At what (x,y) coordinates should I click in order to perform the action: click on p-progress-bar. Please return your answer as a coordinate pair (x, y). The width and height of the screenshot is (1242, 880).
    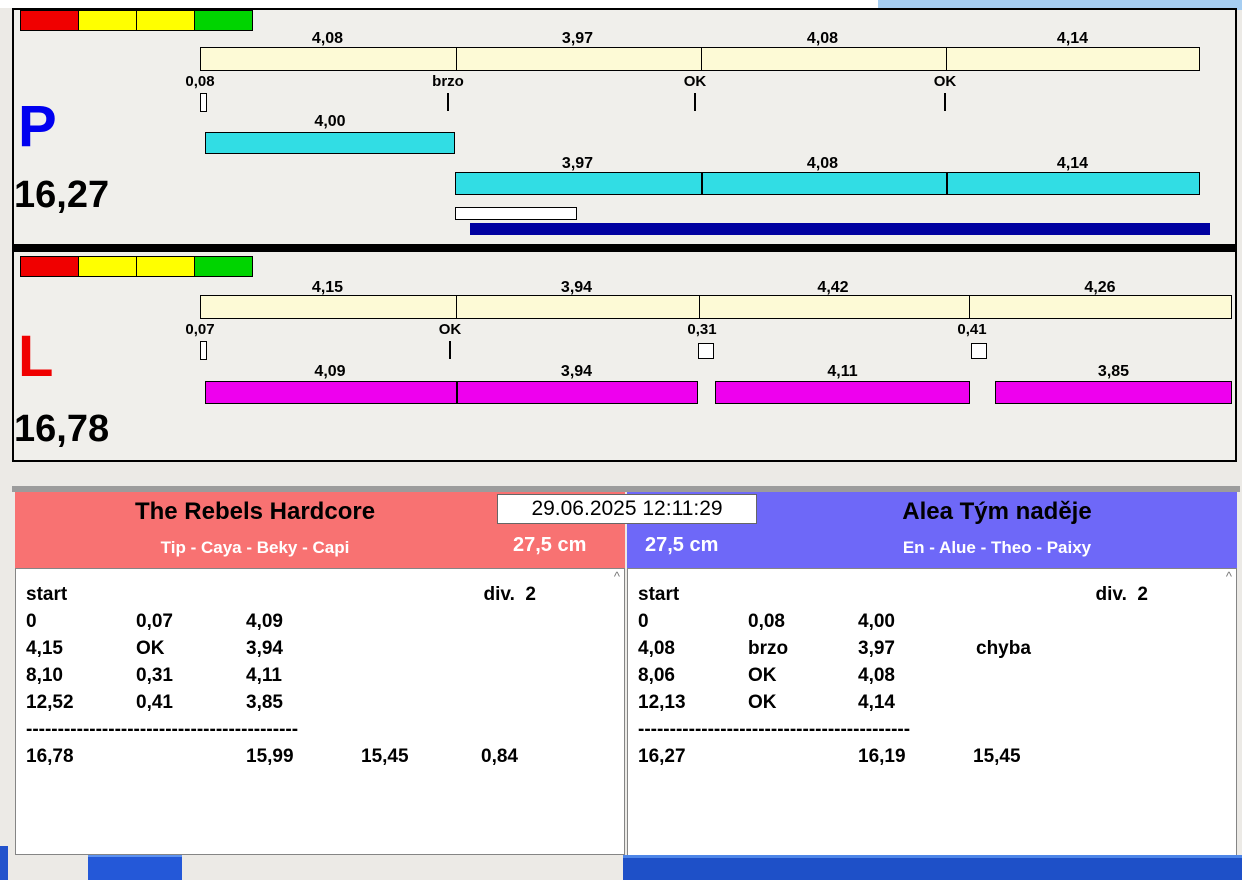
    Looking at the image, I should click on (516, 213).